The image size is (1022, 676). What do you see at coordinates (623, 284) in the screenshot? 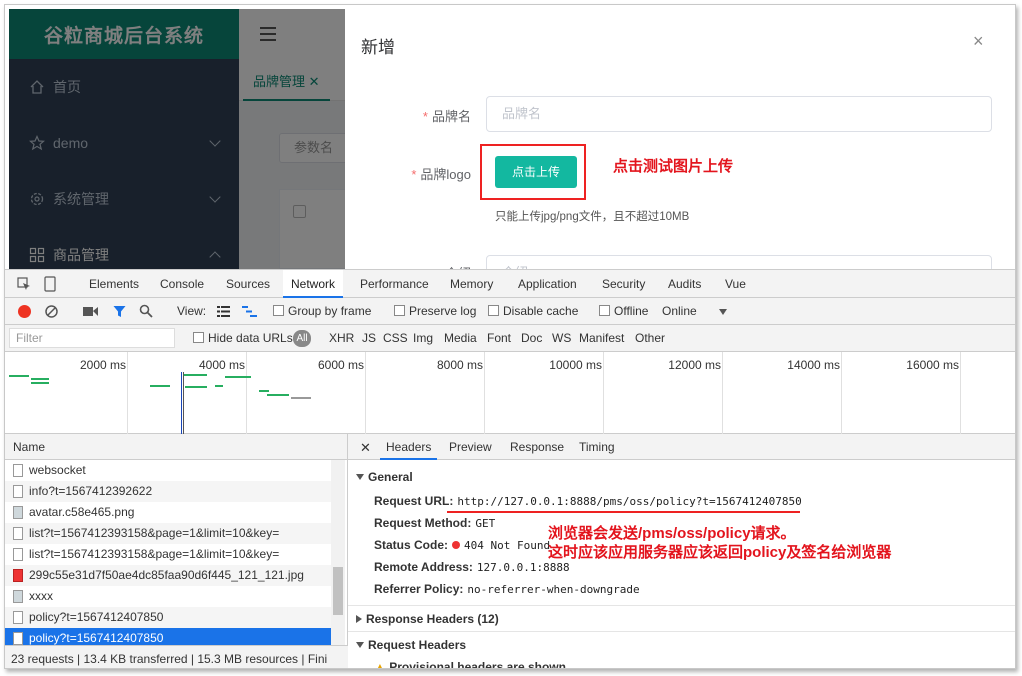
I see `tab-security: Security` at bounding box center [623, 284].